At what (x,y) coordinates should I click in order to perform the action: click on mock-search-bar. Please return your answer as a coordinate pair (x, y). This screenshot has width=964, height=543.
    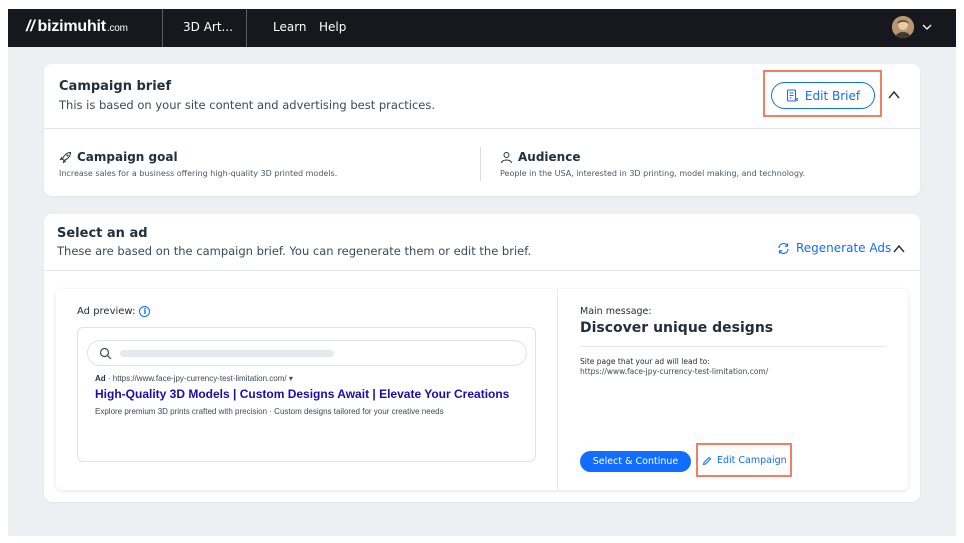
    Looking at the image, I should click on (307, 353).